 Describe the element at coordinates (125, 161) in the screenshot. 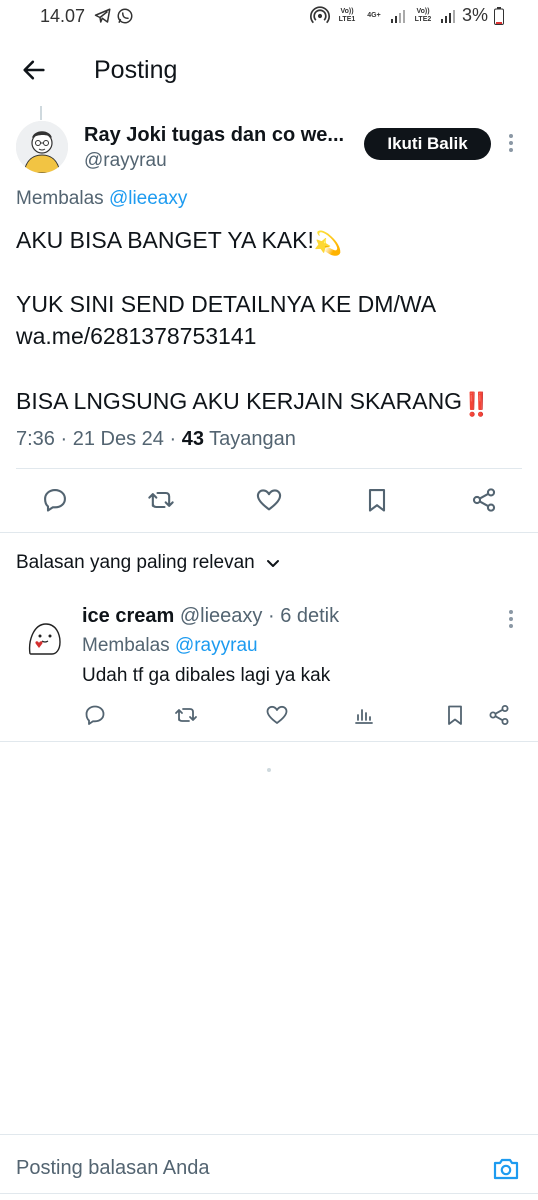

I see `author-handle: @rayyrau` at that location.